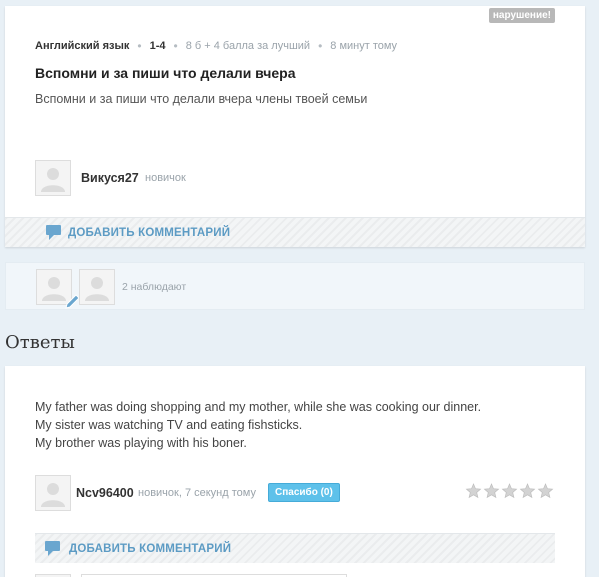 This screenshot has height=577, width=599. Describe the element at coordinates (165, 178) in the screenshot. I see `asker-rank: новичок` at that location.